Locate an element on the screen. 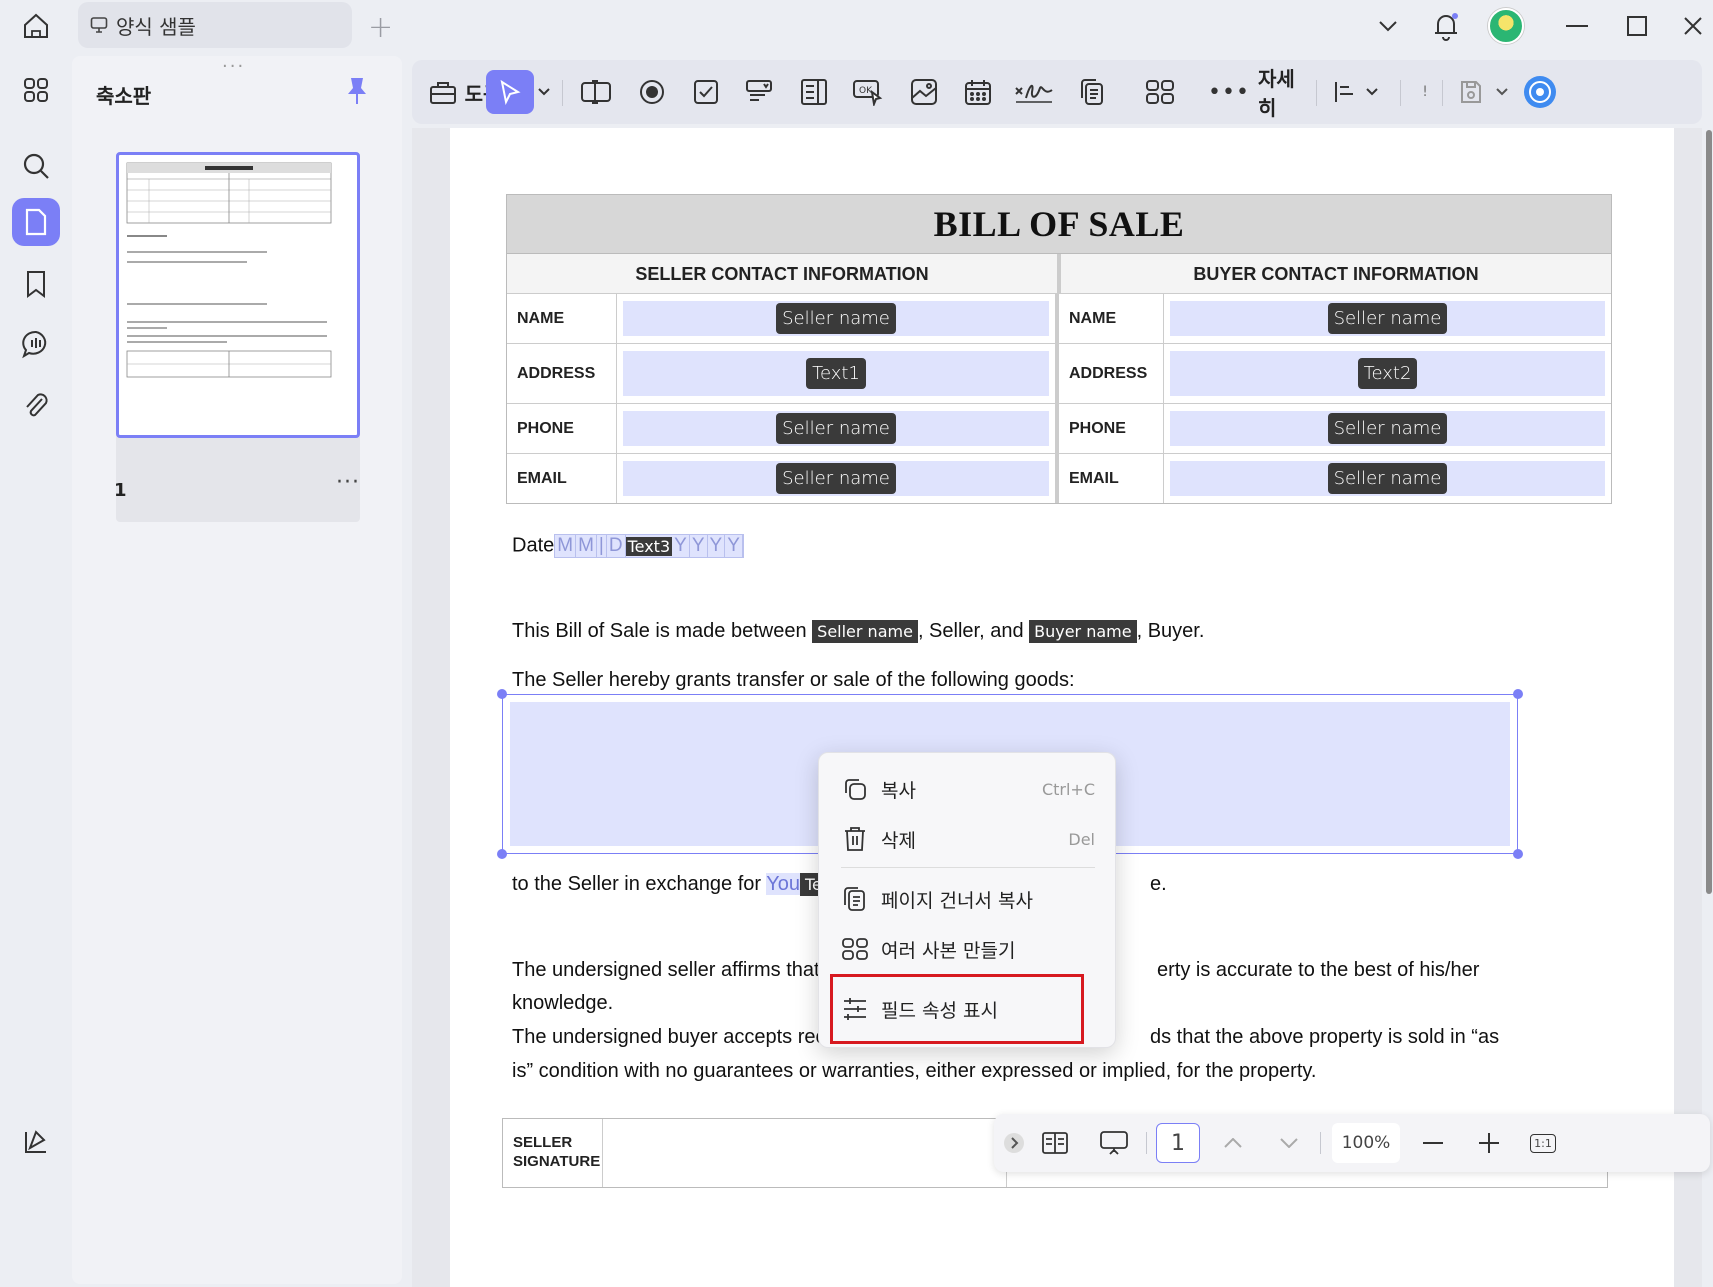 Image resolution: width=1713 pixels, height=1287 pixels. text-field-tool-icon is located at coordinates (596, 92).